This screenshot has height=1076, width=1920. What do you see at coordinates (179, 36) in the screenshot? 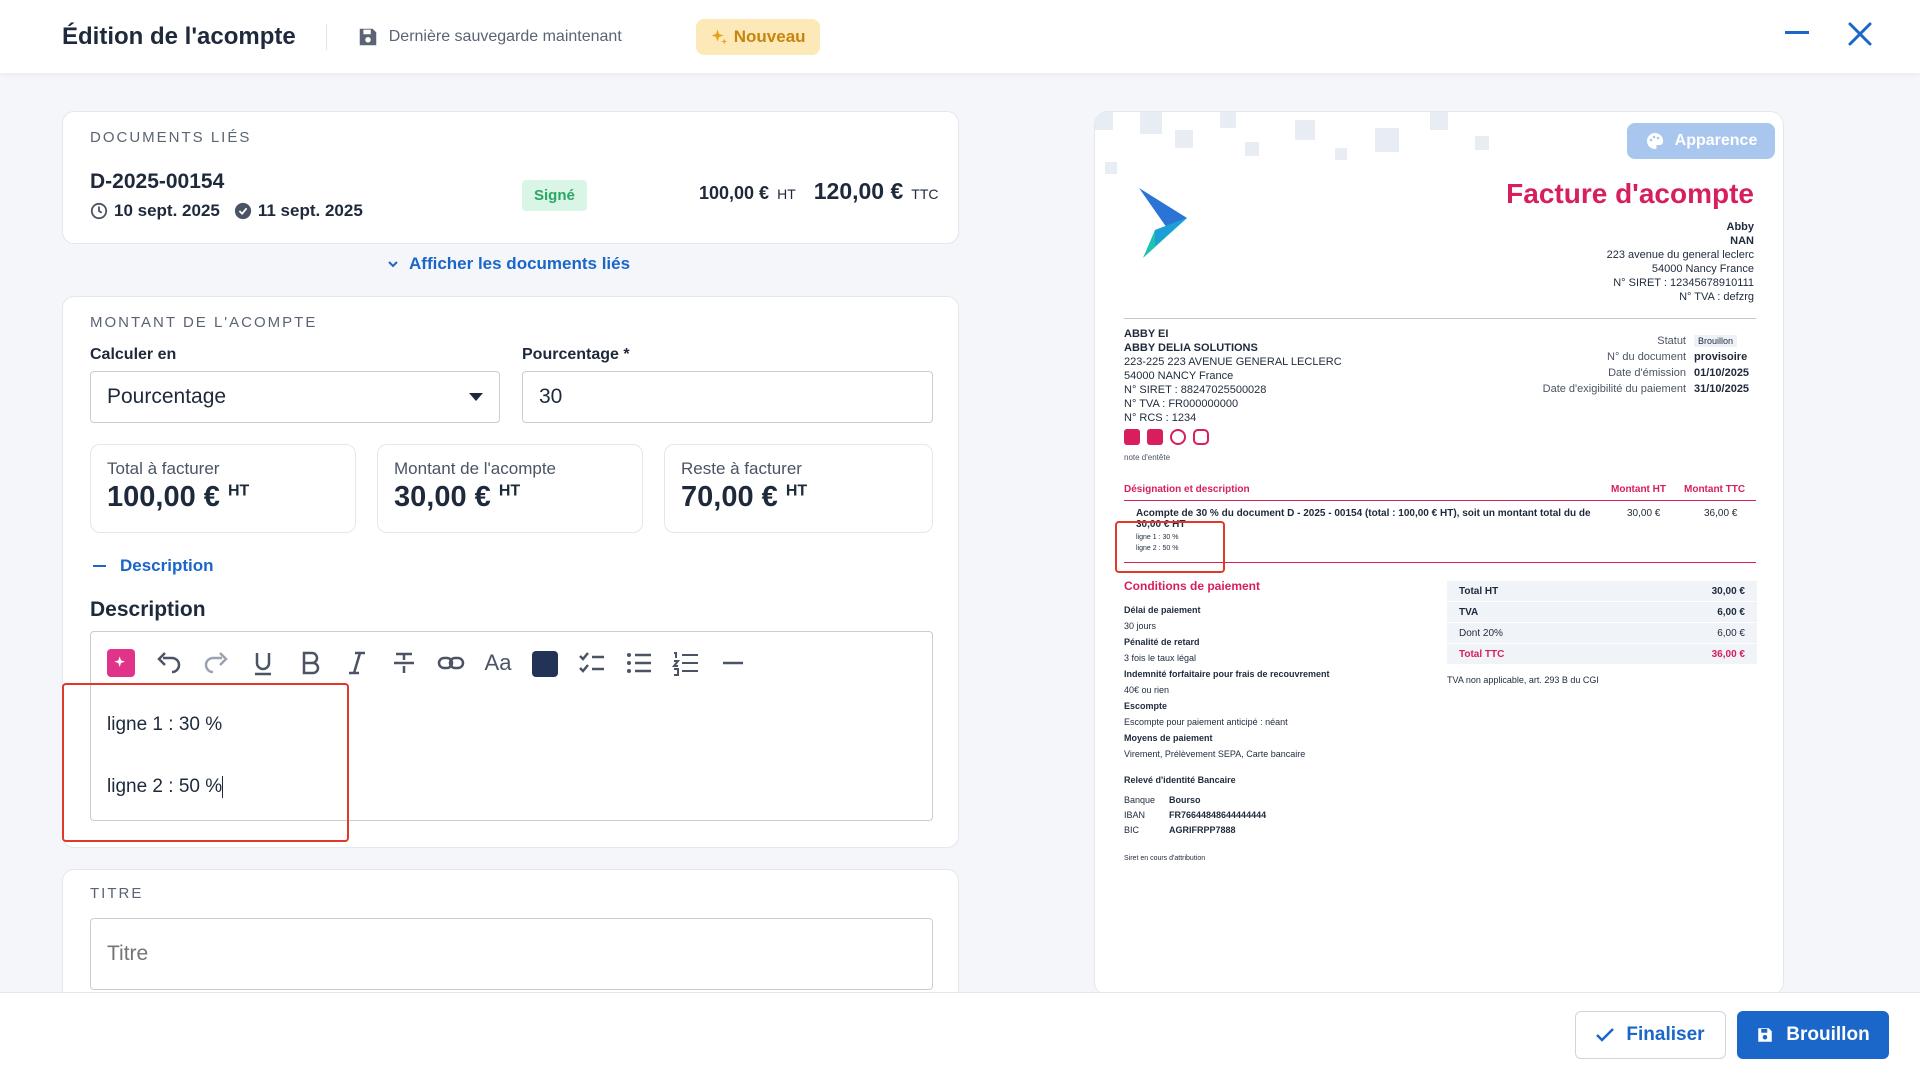
I see `page-title: Édition de l'acompte` at bounding box center [179, 36].